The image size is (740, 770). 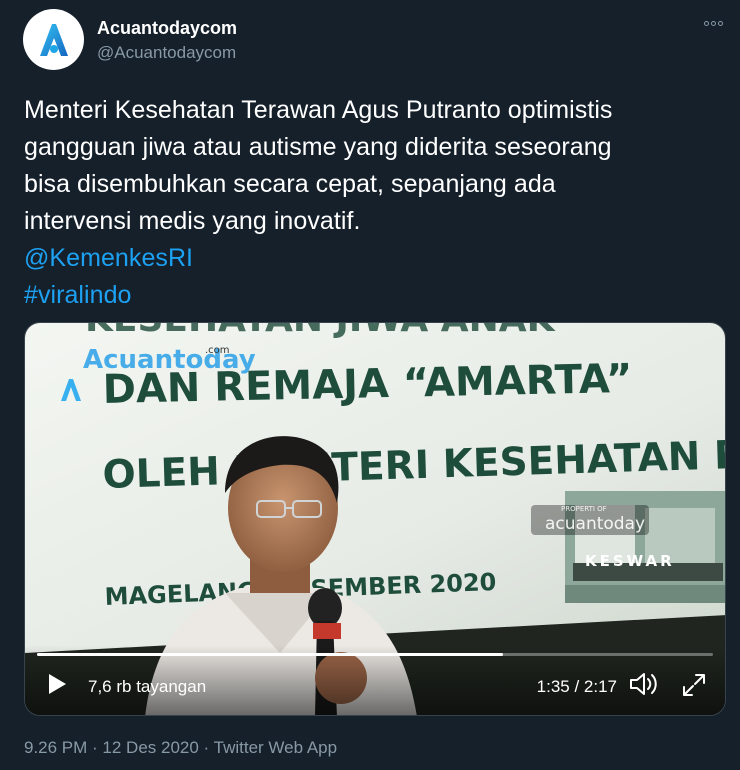 What do you see at coordinates (576, 686) in the screenshot?
I see `video-time: 1:35 / 2:17` at bounding box center [576, 686].